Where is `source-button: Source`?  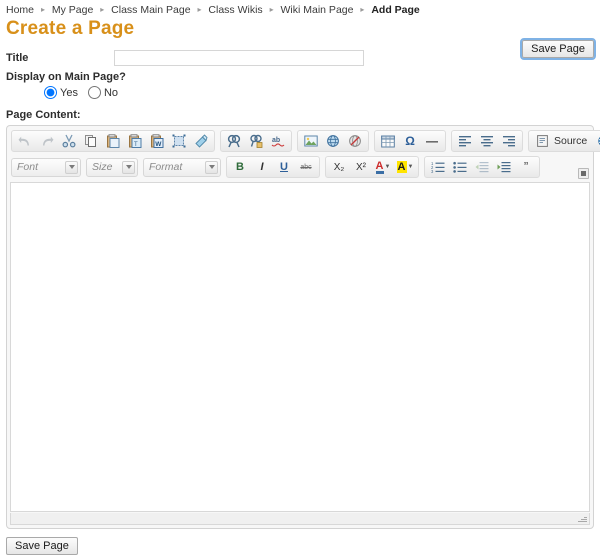
source-button: Source is located at coordinates (562, 141).